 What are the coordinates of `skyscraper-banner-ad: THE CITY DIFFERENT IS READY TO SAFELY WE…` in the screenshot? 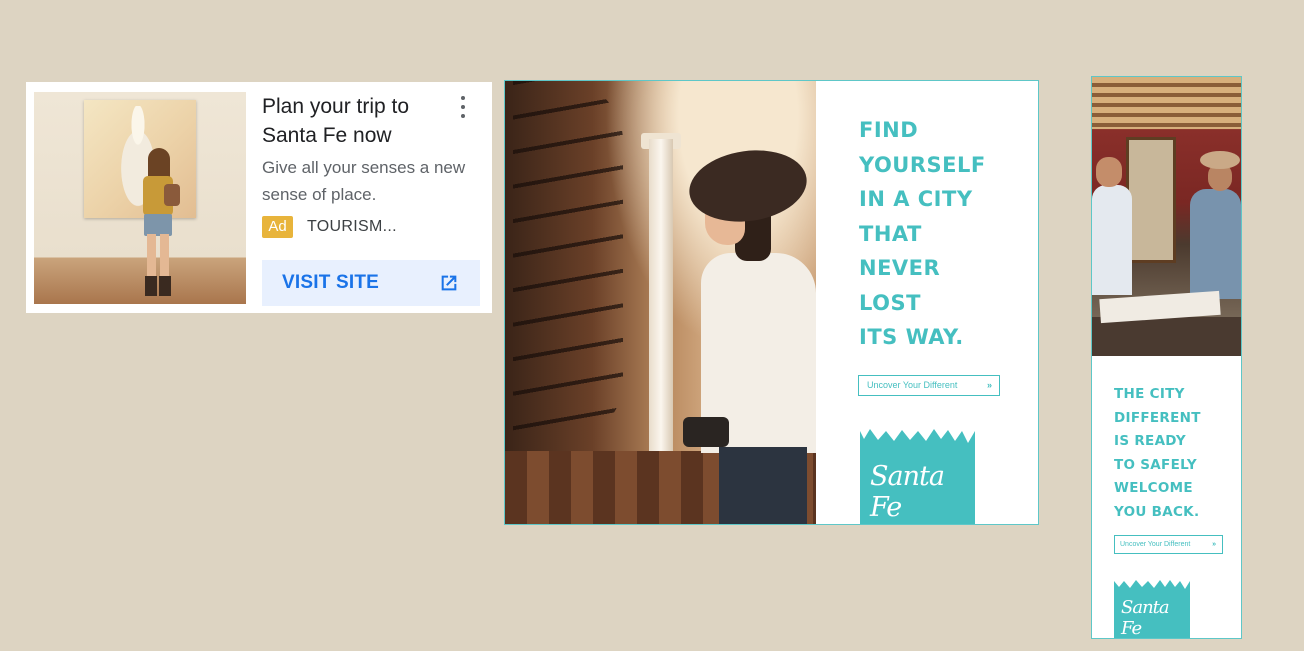 It's located at (1166, 357).